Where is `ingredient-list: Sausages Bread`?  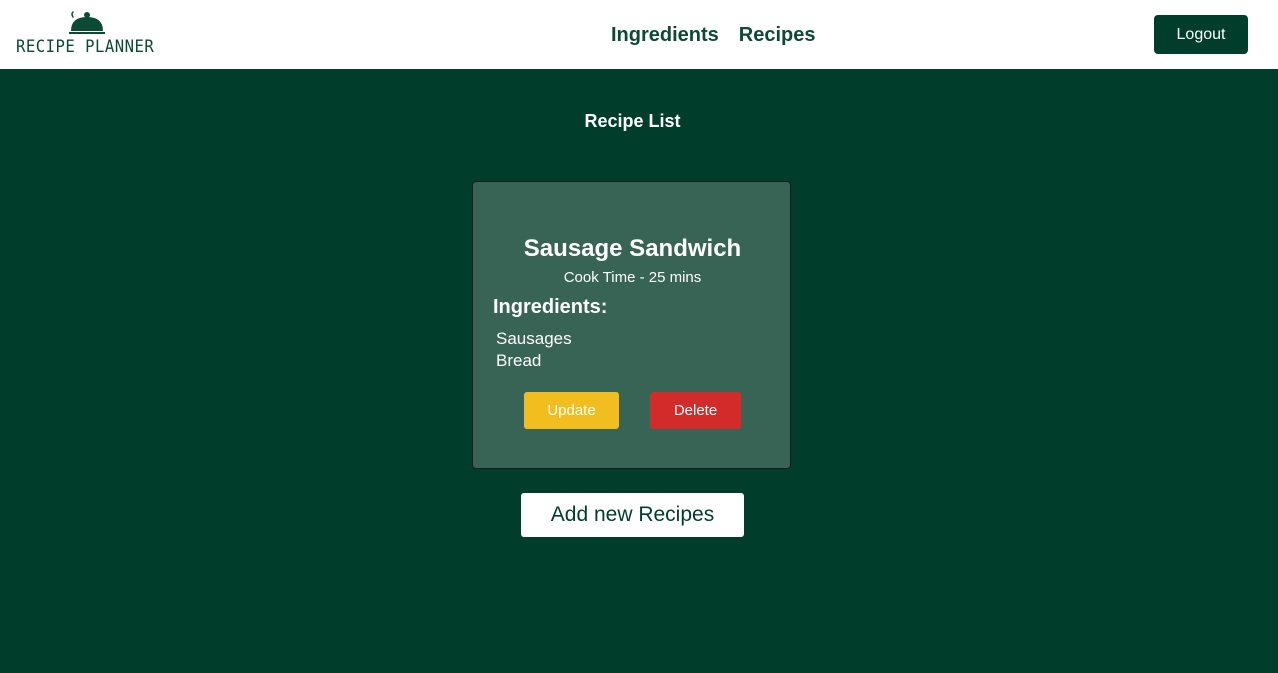 ingredient-list: Sausages Bread is located at coordinates (534, 350).